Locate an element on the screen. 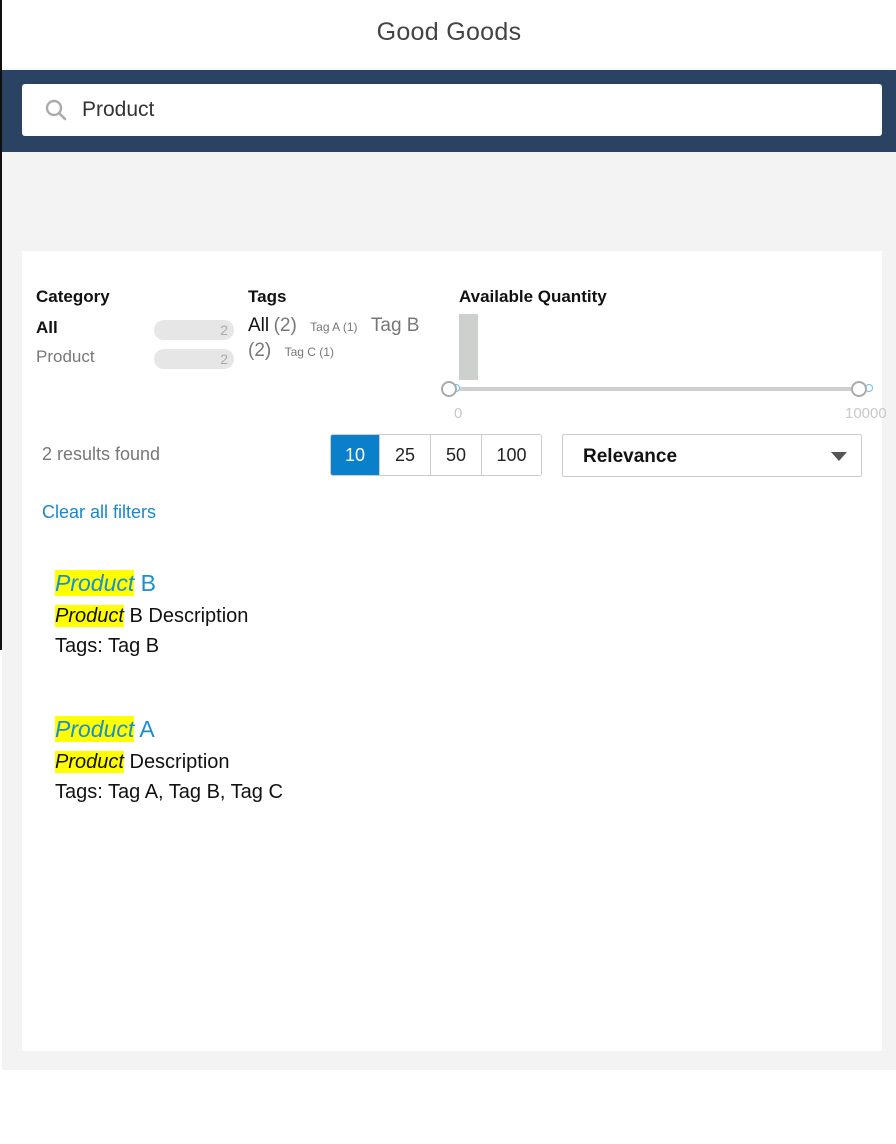 This screenshot has width=896, height=1144. page-size-50-button: 50 is located at coordinates (456, 455).